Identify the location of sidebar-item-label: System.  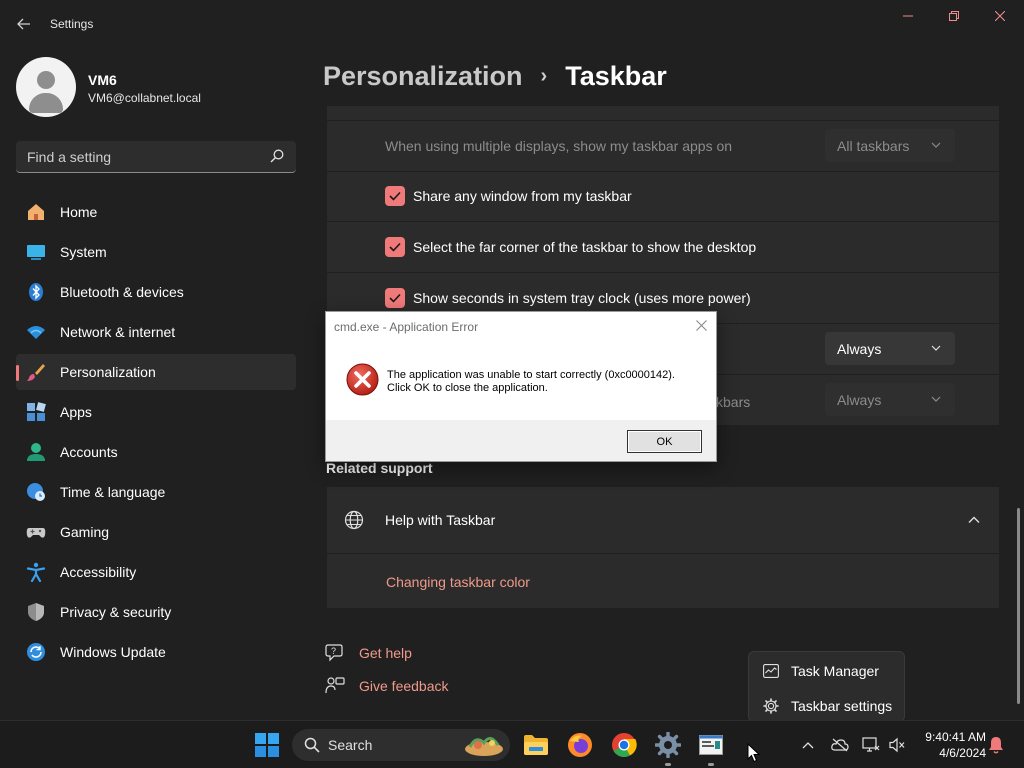
(83, 252).